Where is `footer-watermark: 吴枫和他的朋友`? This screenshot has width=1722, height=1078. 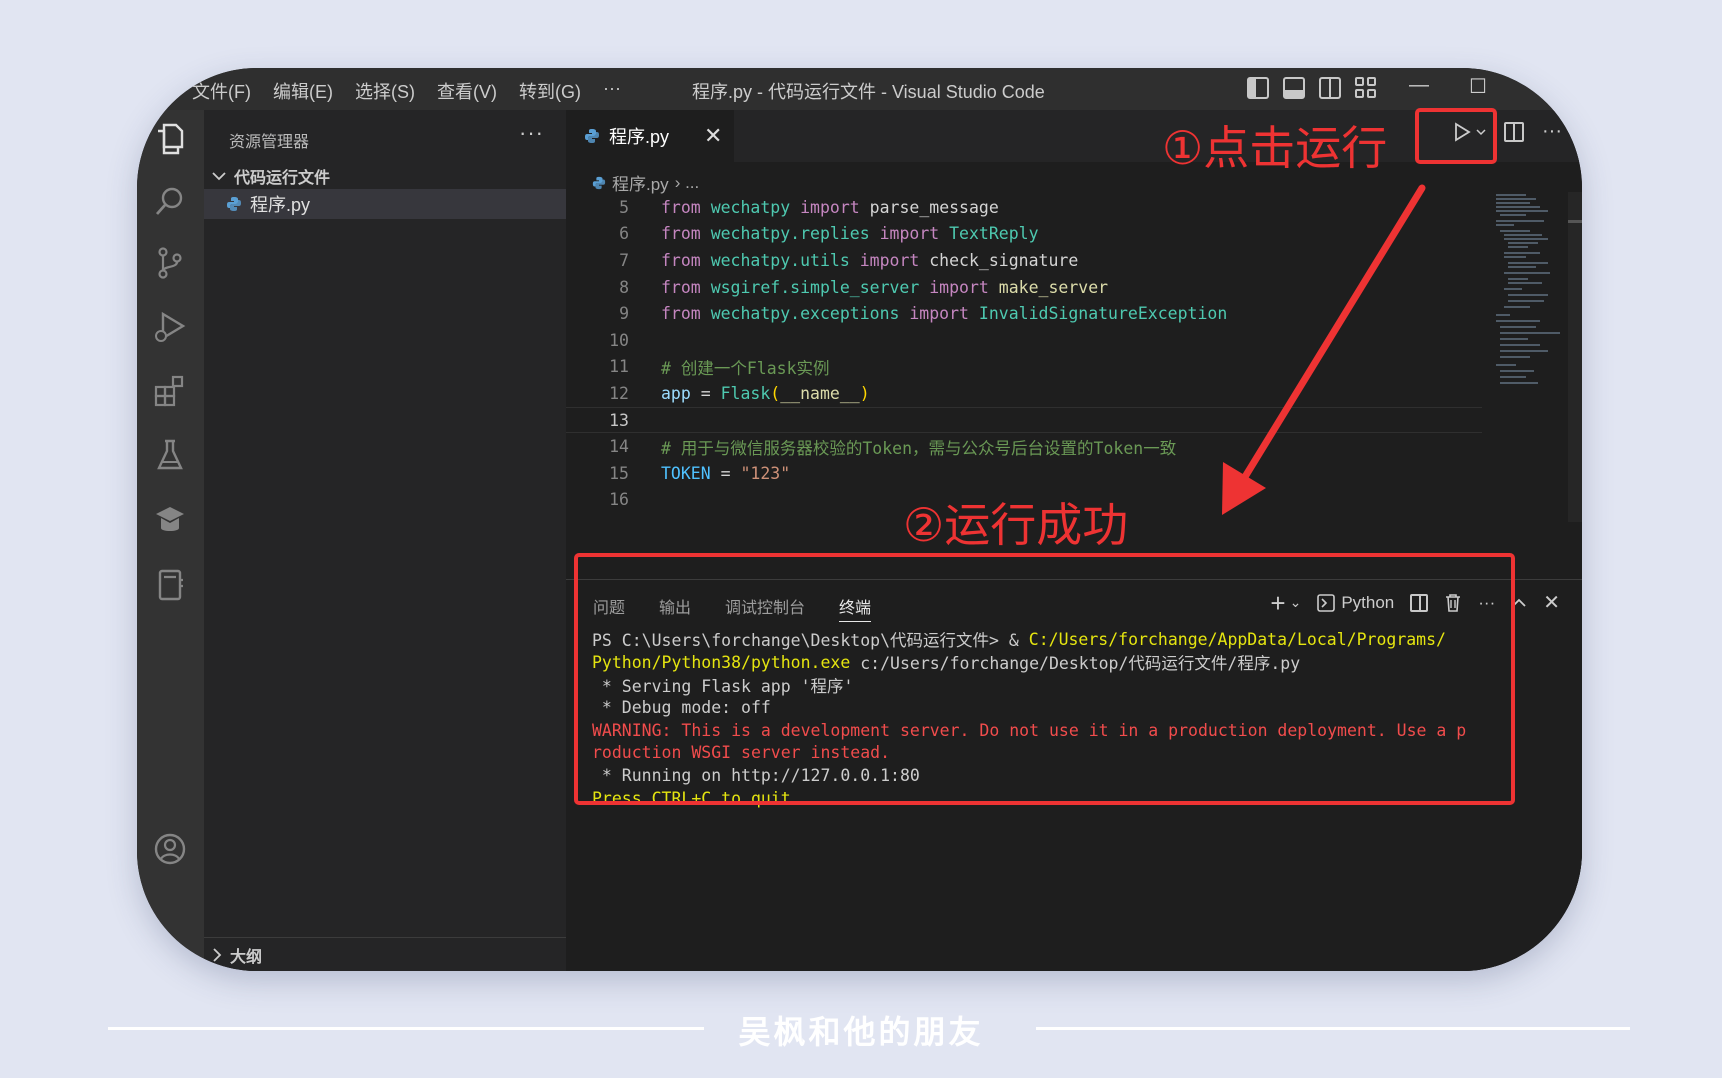 footer-watermark: 吴枫和他的朋友 is located at coordinates (861, 1032).